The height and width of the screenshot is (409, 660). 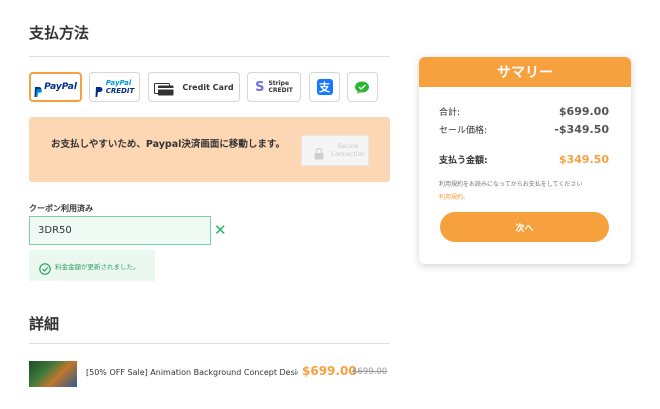 I want to click on stripe-credit-button: S Stripe CREDIT, so click(x=274, y=87).